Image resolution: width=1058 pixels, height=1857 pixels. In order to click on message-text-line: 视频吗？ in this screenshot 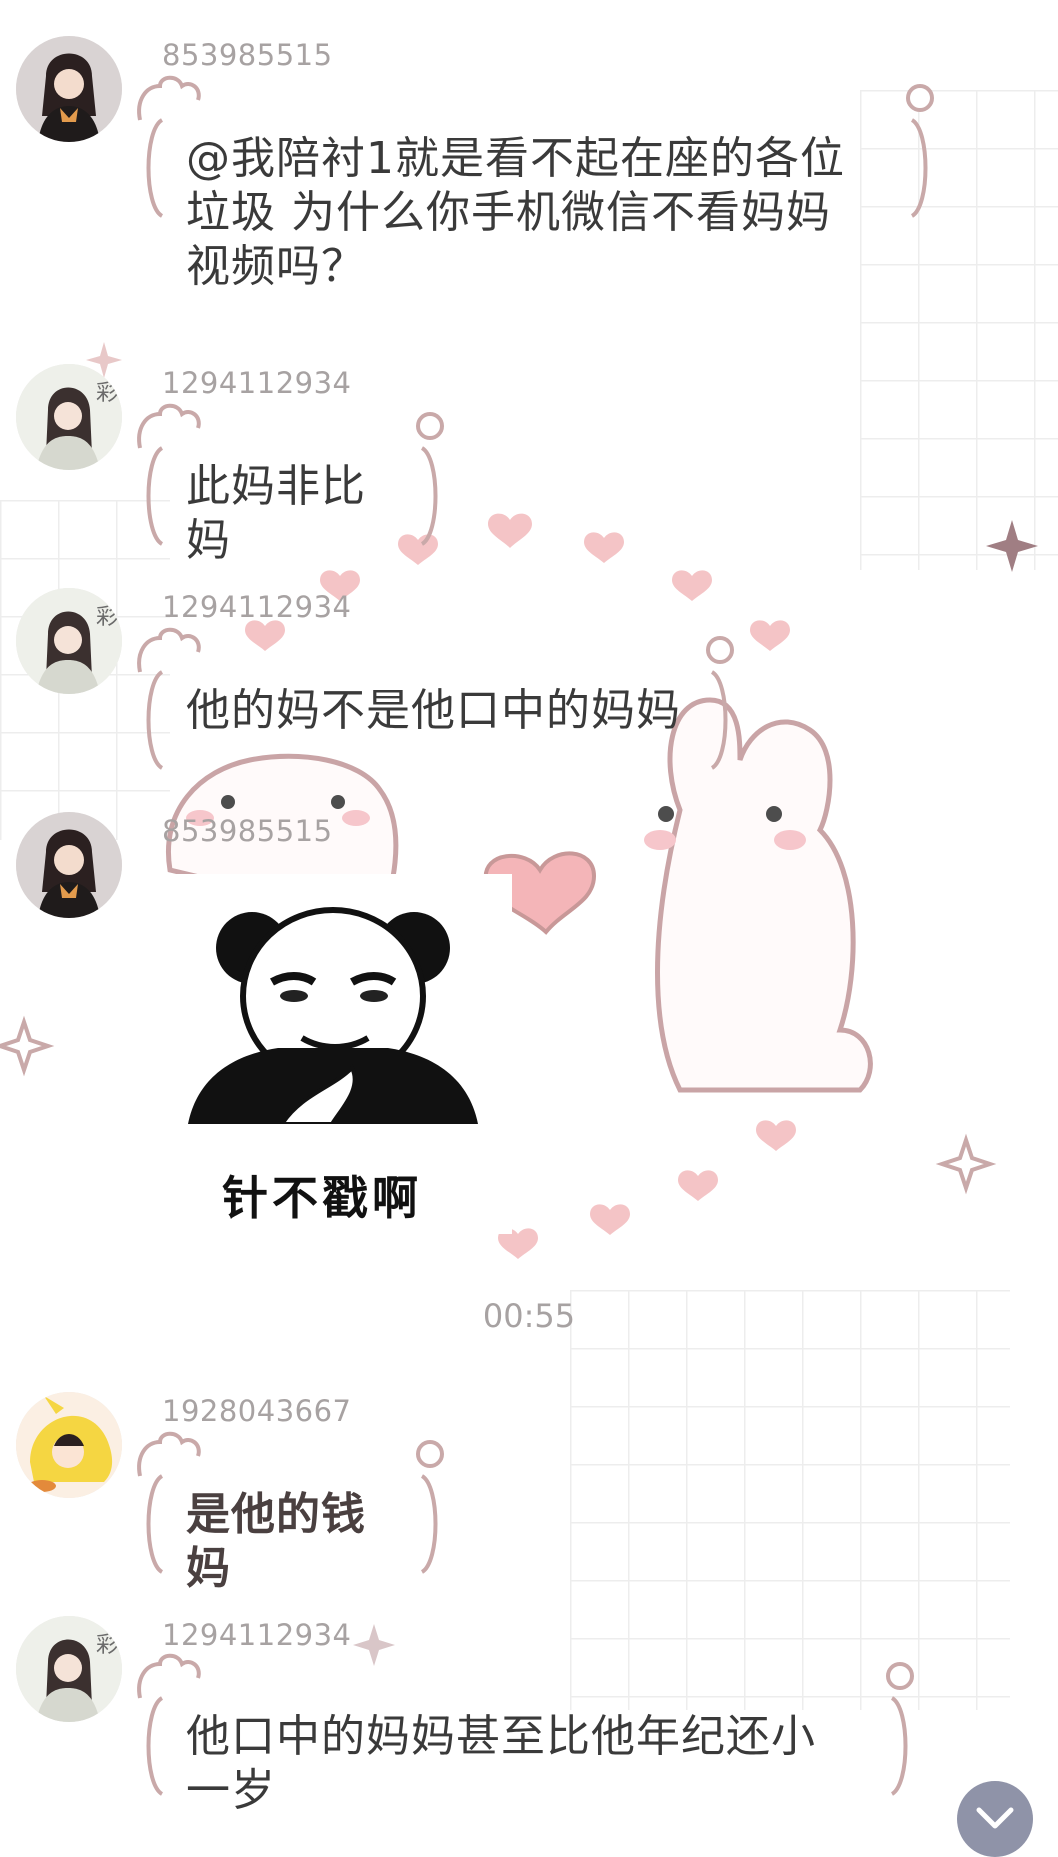, I will do `click(276, 266)`.